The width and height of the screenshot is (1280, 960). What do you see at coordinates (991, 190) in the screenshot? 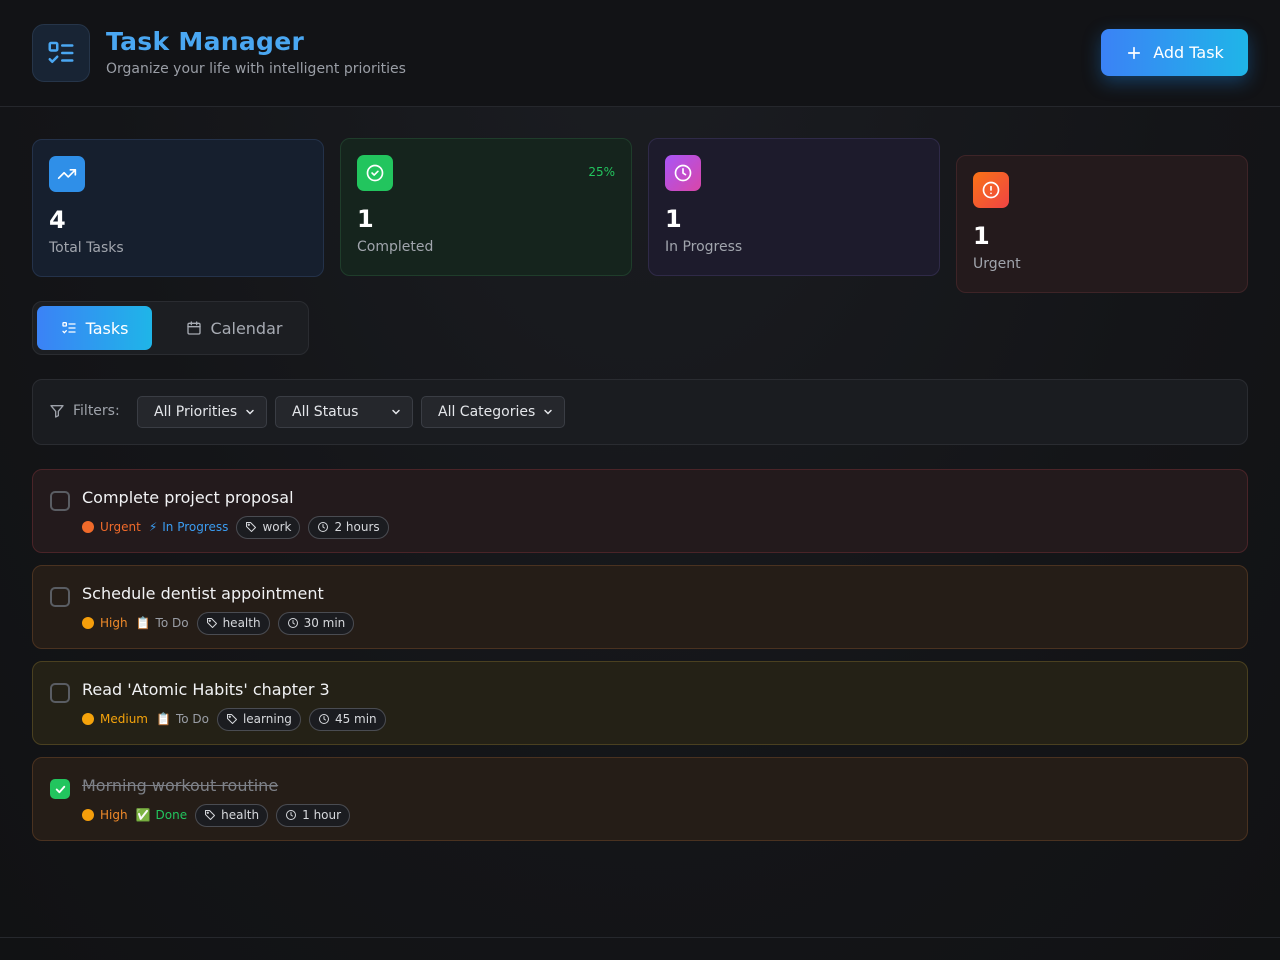
I see `alert-circle-icon` at bounding box center [991, 190].